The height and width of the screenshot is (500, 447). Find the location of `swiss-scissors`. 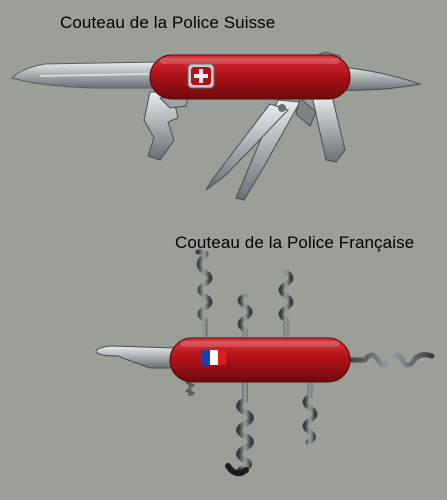

swiss-scissors is located at coordinates (253, 150).